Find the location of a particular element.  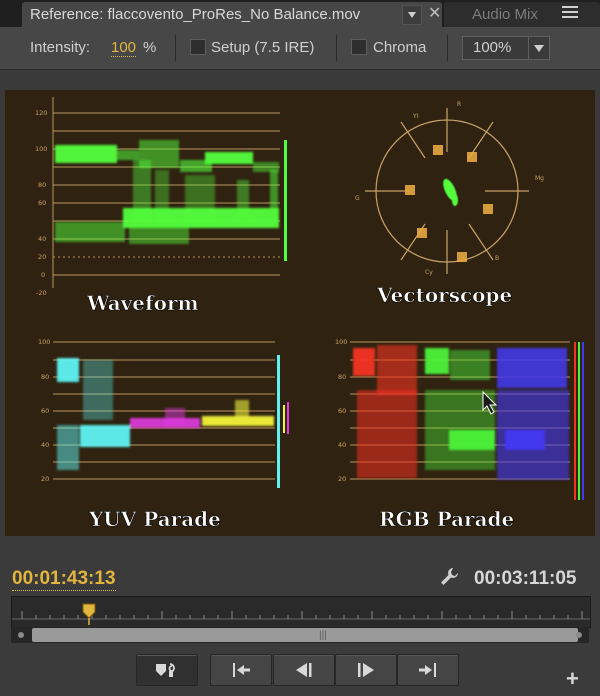

time-ruler is located at coordinates (301, 612).